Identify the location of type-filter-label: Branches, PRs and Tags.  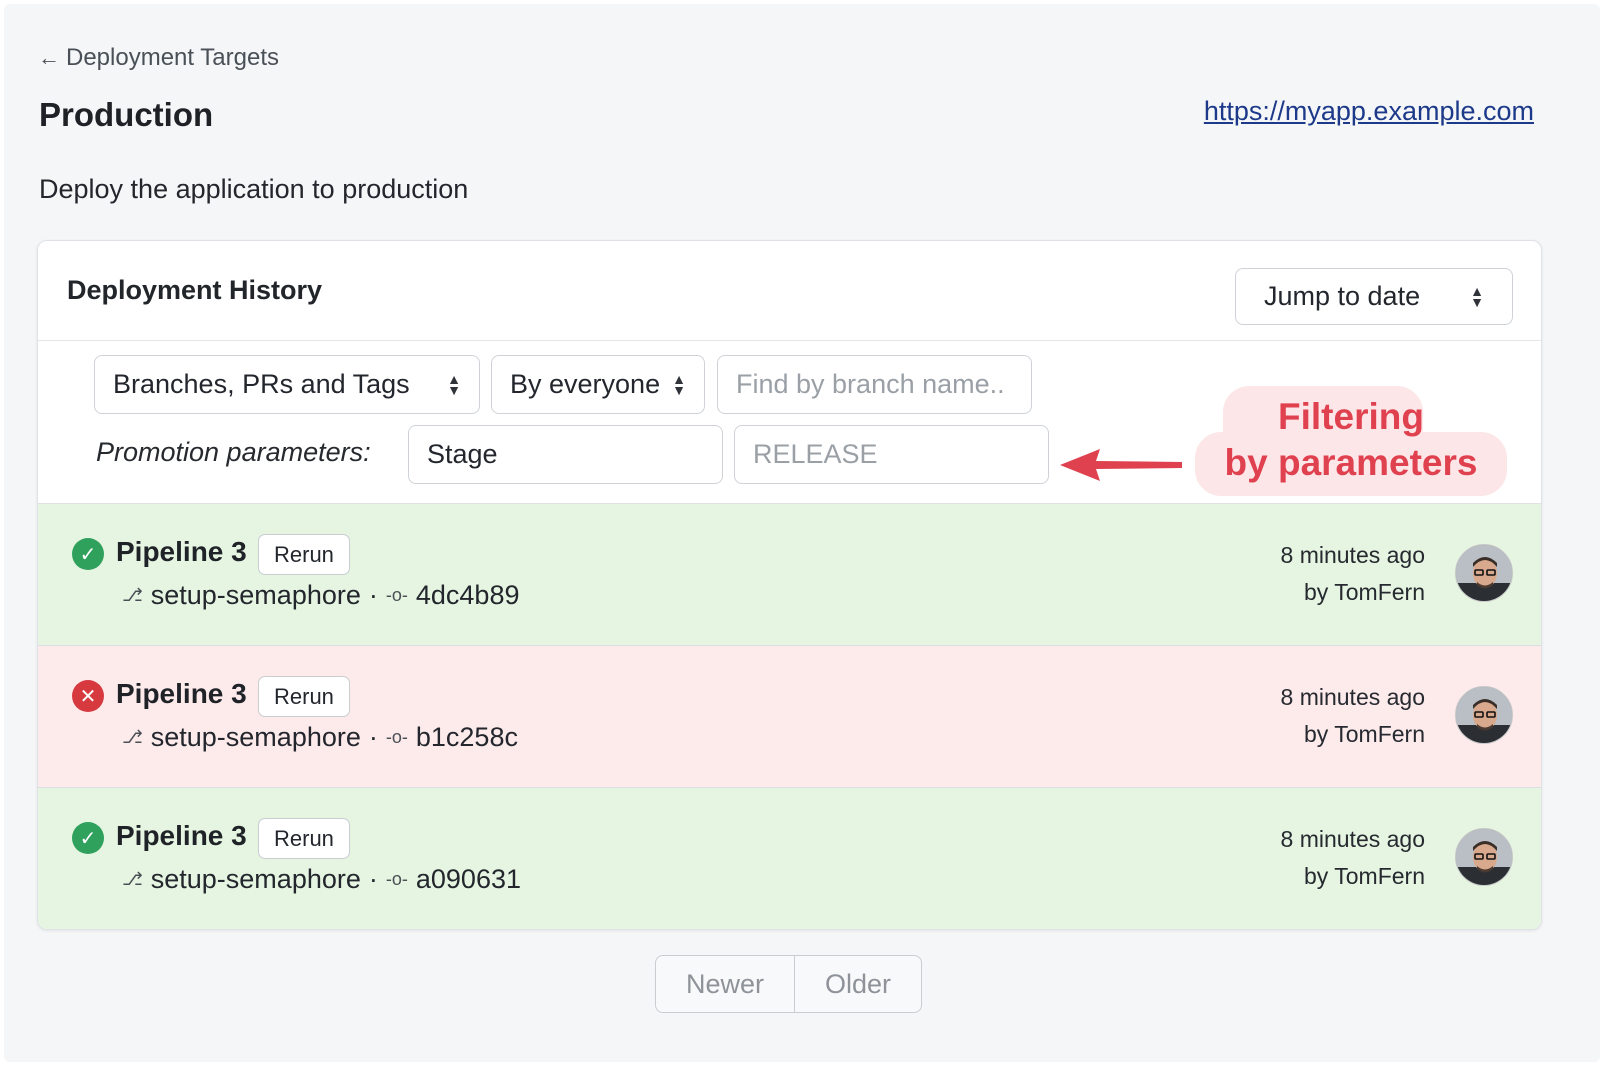
(261, 384).